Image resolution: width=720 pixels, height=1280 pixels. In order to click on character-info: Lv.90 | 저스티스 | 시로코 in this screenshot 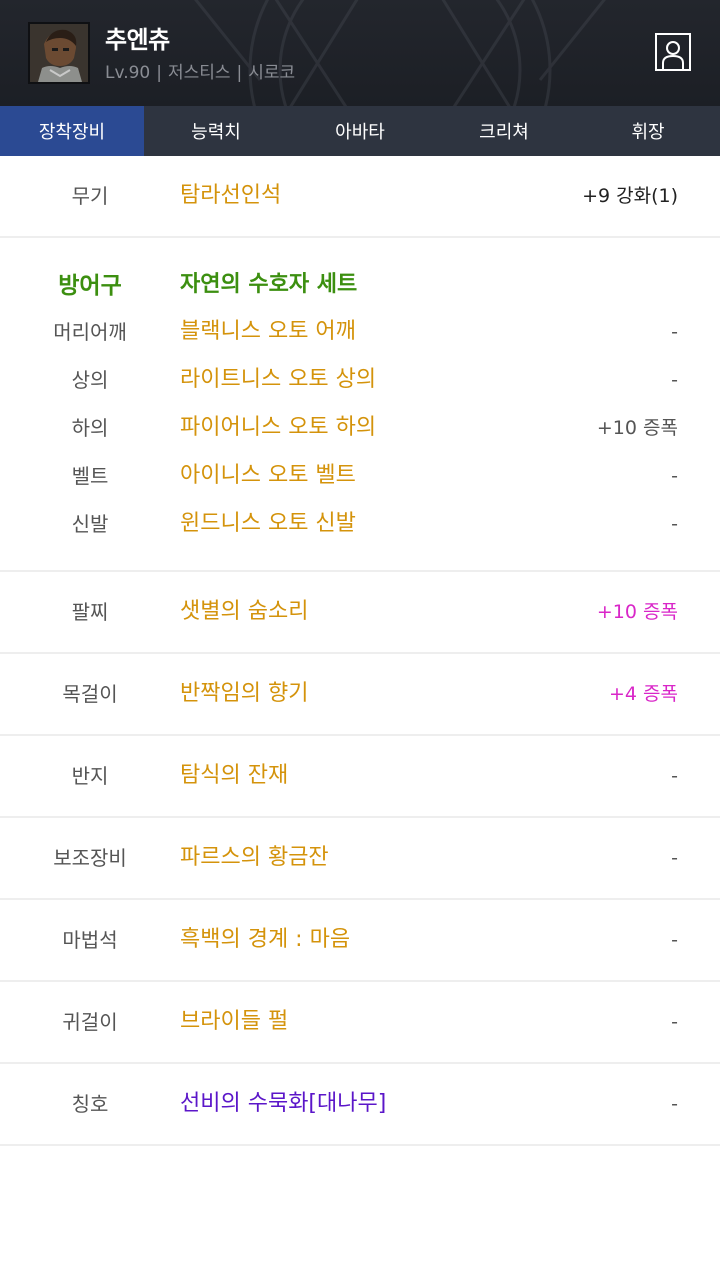, I will do `click(200, 70)`.